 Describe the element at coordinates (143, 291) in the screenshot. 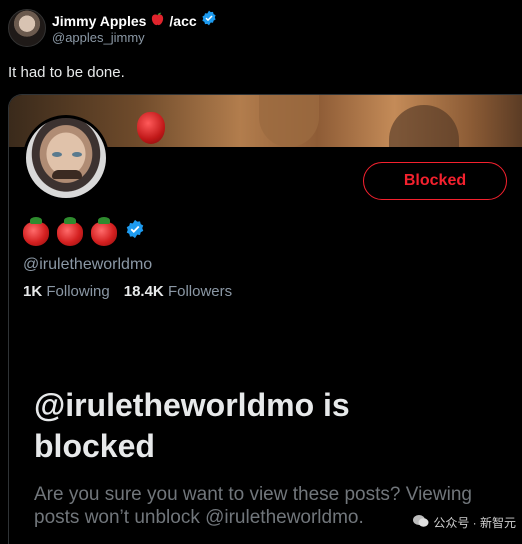

I see `followers-count: 18.4K` at that location.